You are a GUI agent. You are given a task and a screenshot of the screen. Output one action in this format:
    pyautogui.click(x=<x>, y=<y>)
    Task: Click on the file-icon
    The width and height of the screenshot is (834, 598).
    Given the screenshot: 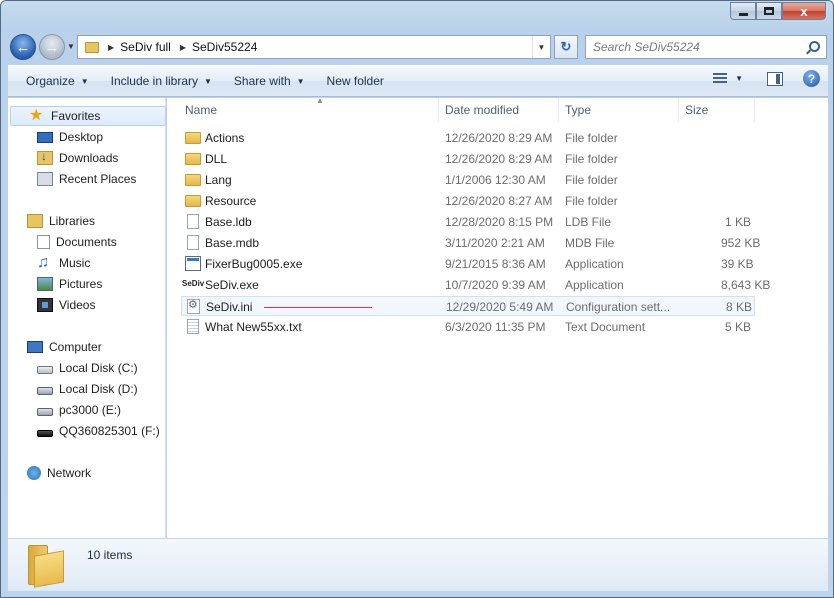 What is the action you would take?
    pyautogui.click(x=193, y=242)
    